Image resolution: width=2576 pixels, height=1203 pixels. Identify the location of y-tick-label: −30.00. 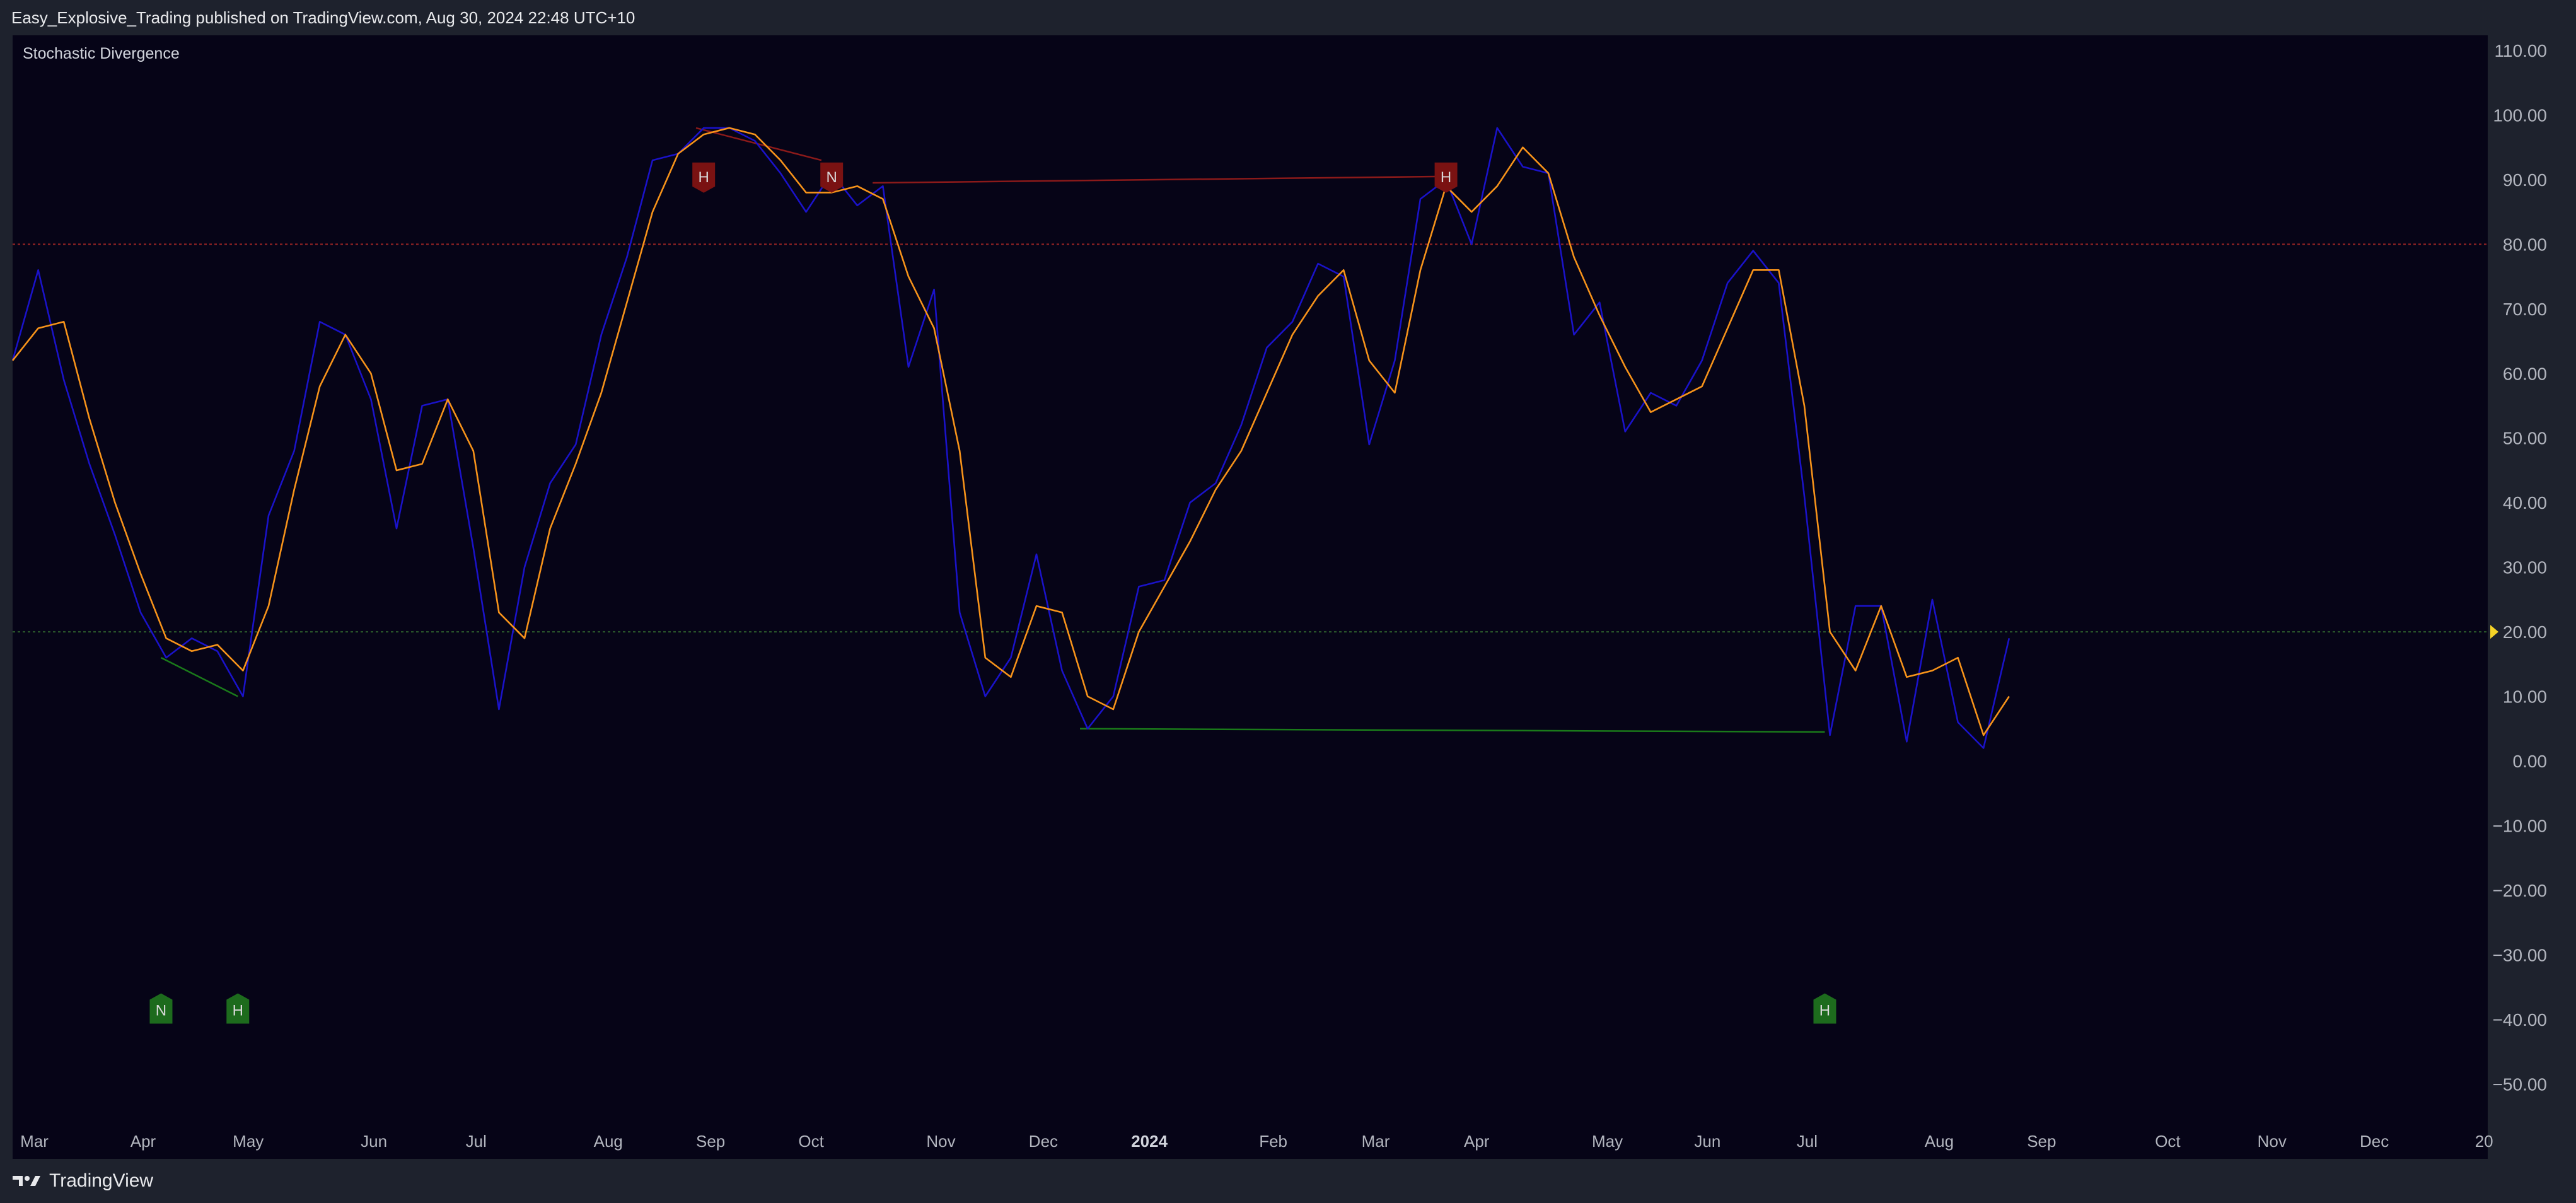
(2520, 955).